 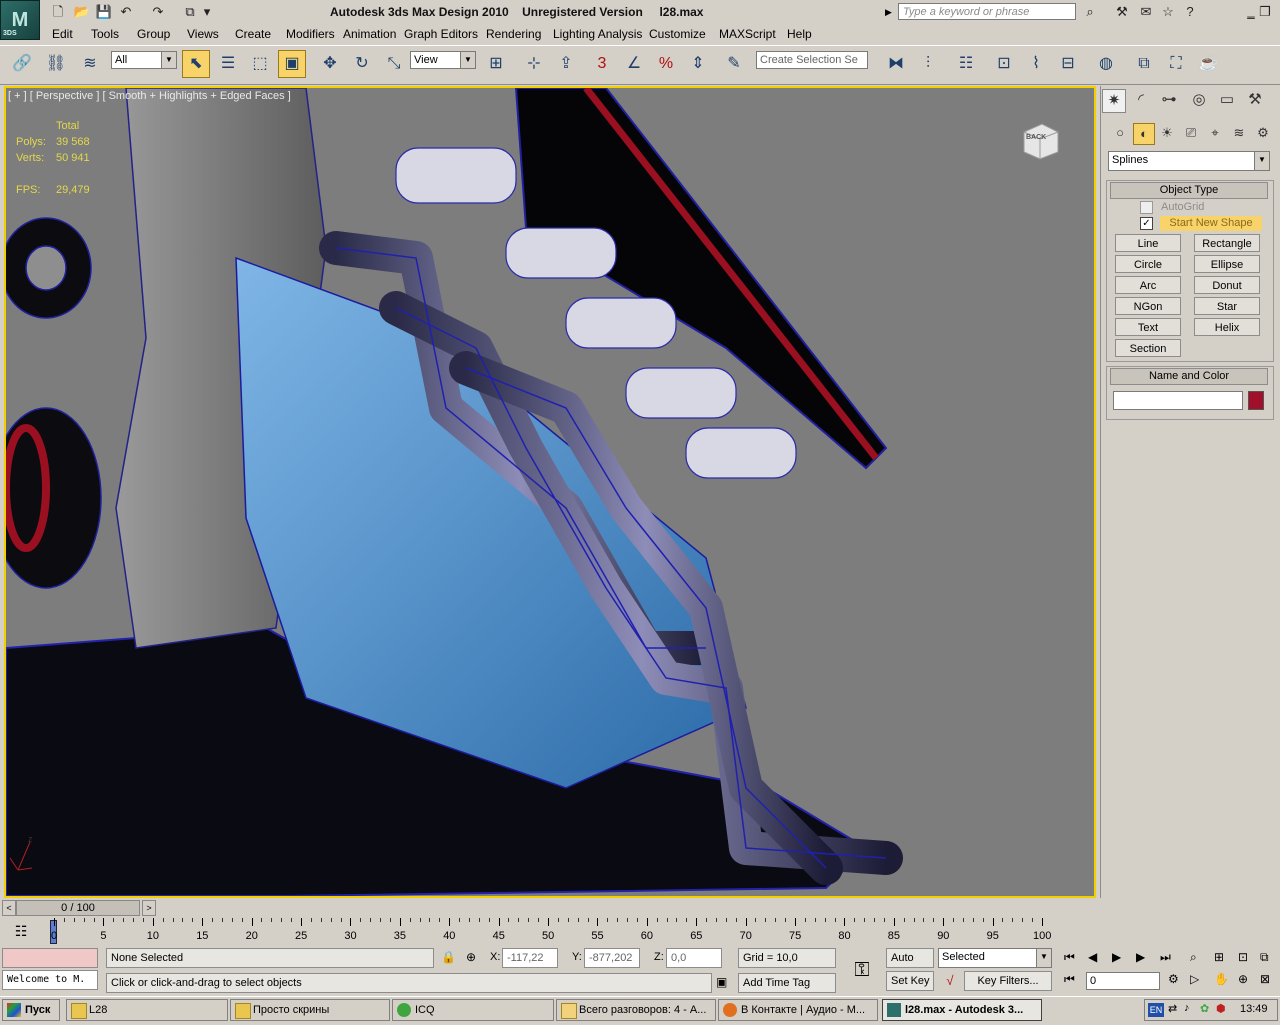 What do you see at coordinates (443, 60) in the screenshot?
I see `reference-coordinate-dropdown: View ▼` at bounding box center [443, 60].